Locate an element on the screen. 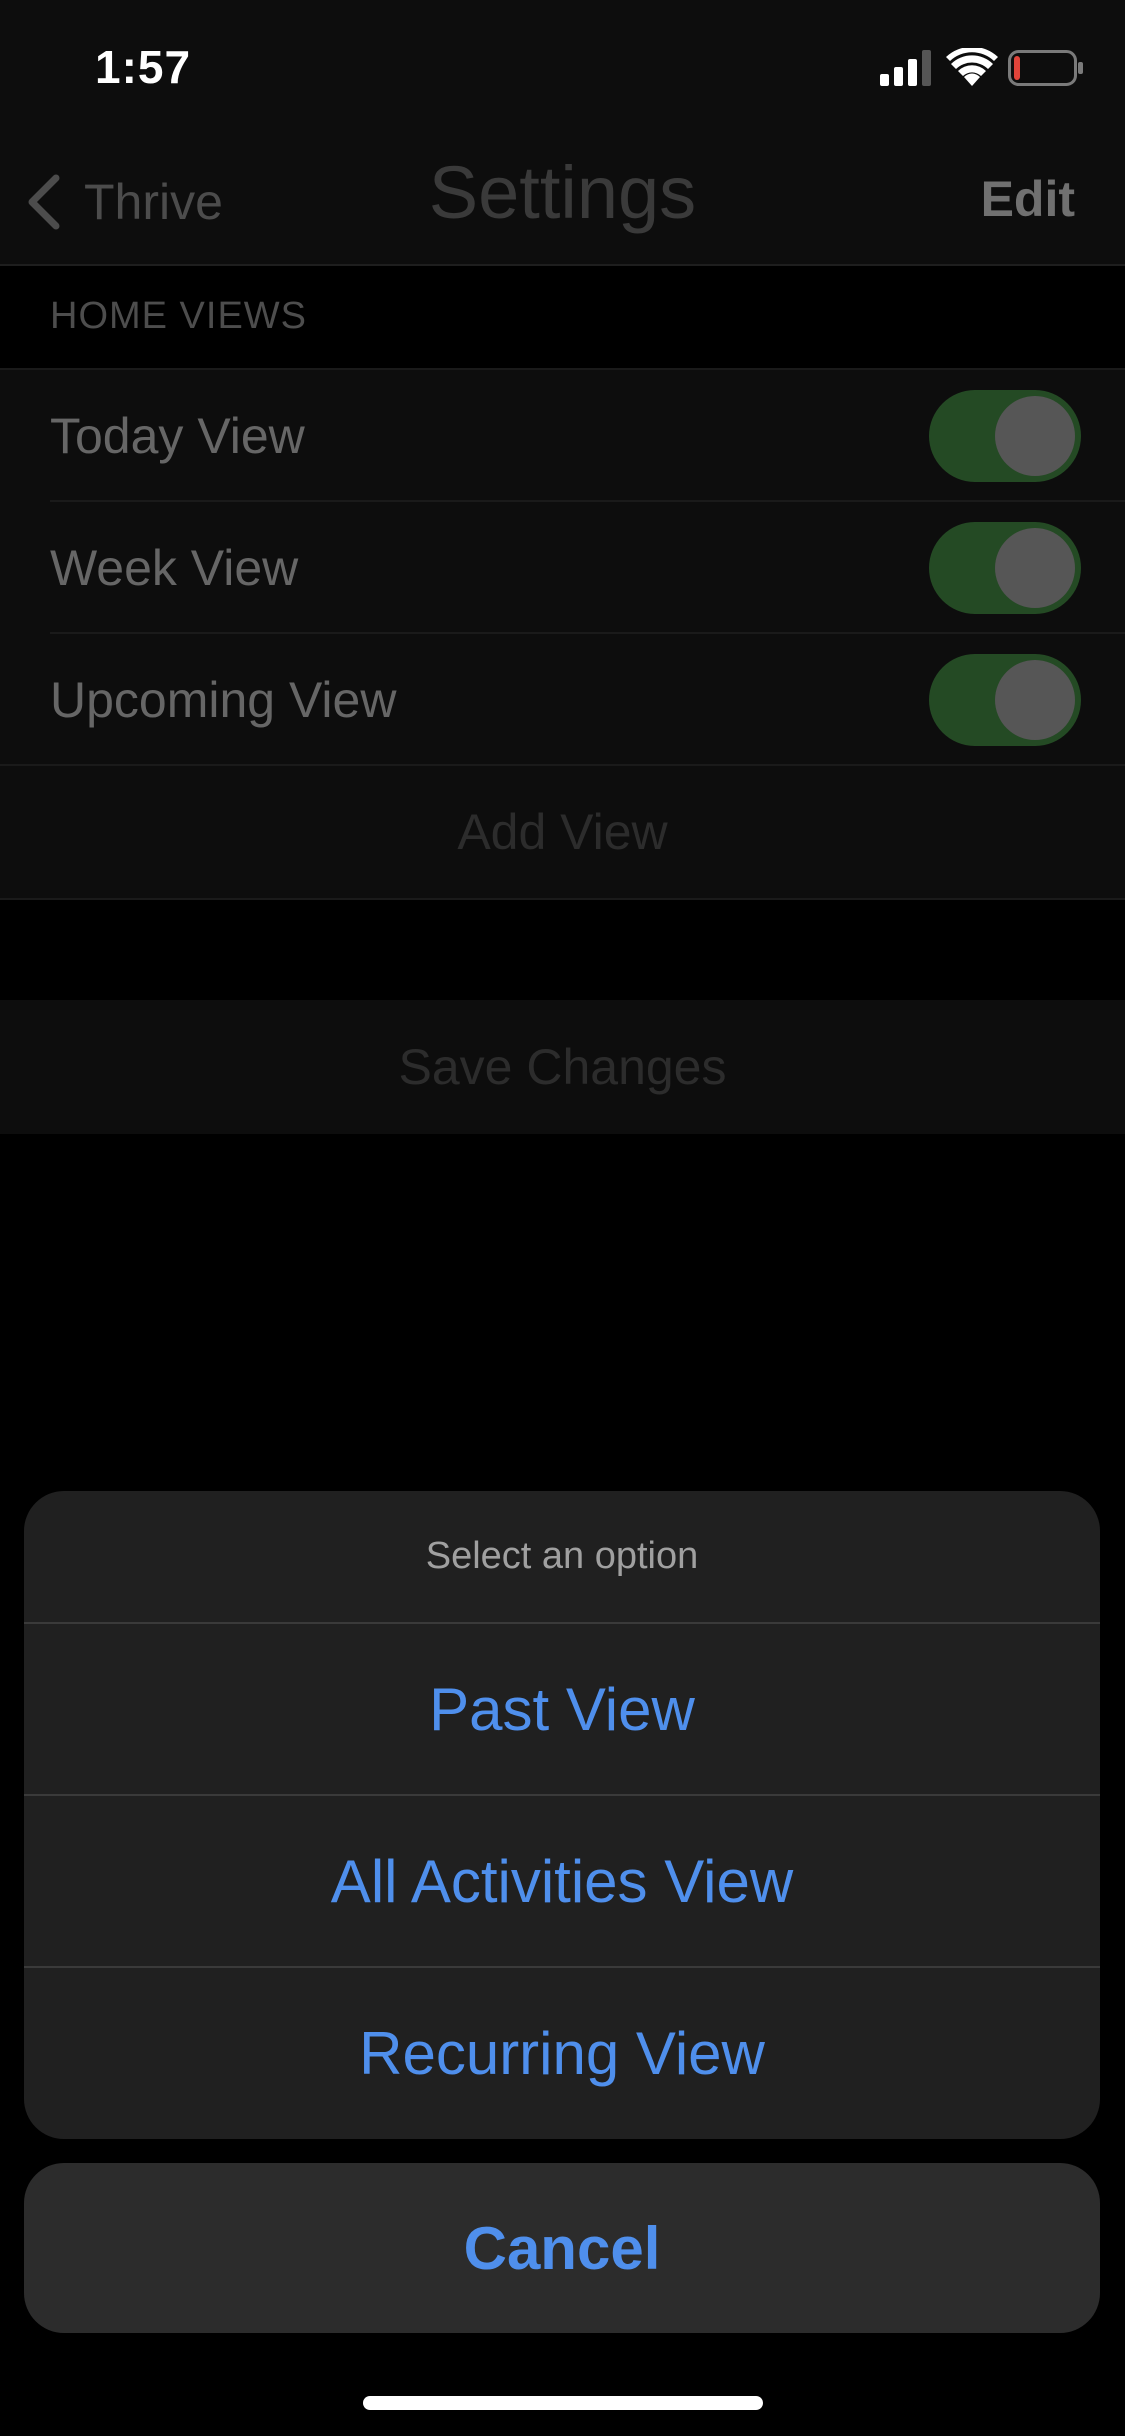  edit-button: Edit is located at coordinates (1028, 199).